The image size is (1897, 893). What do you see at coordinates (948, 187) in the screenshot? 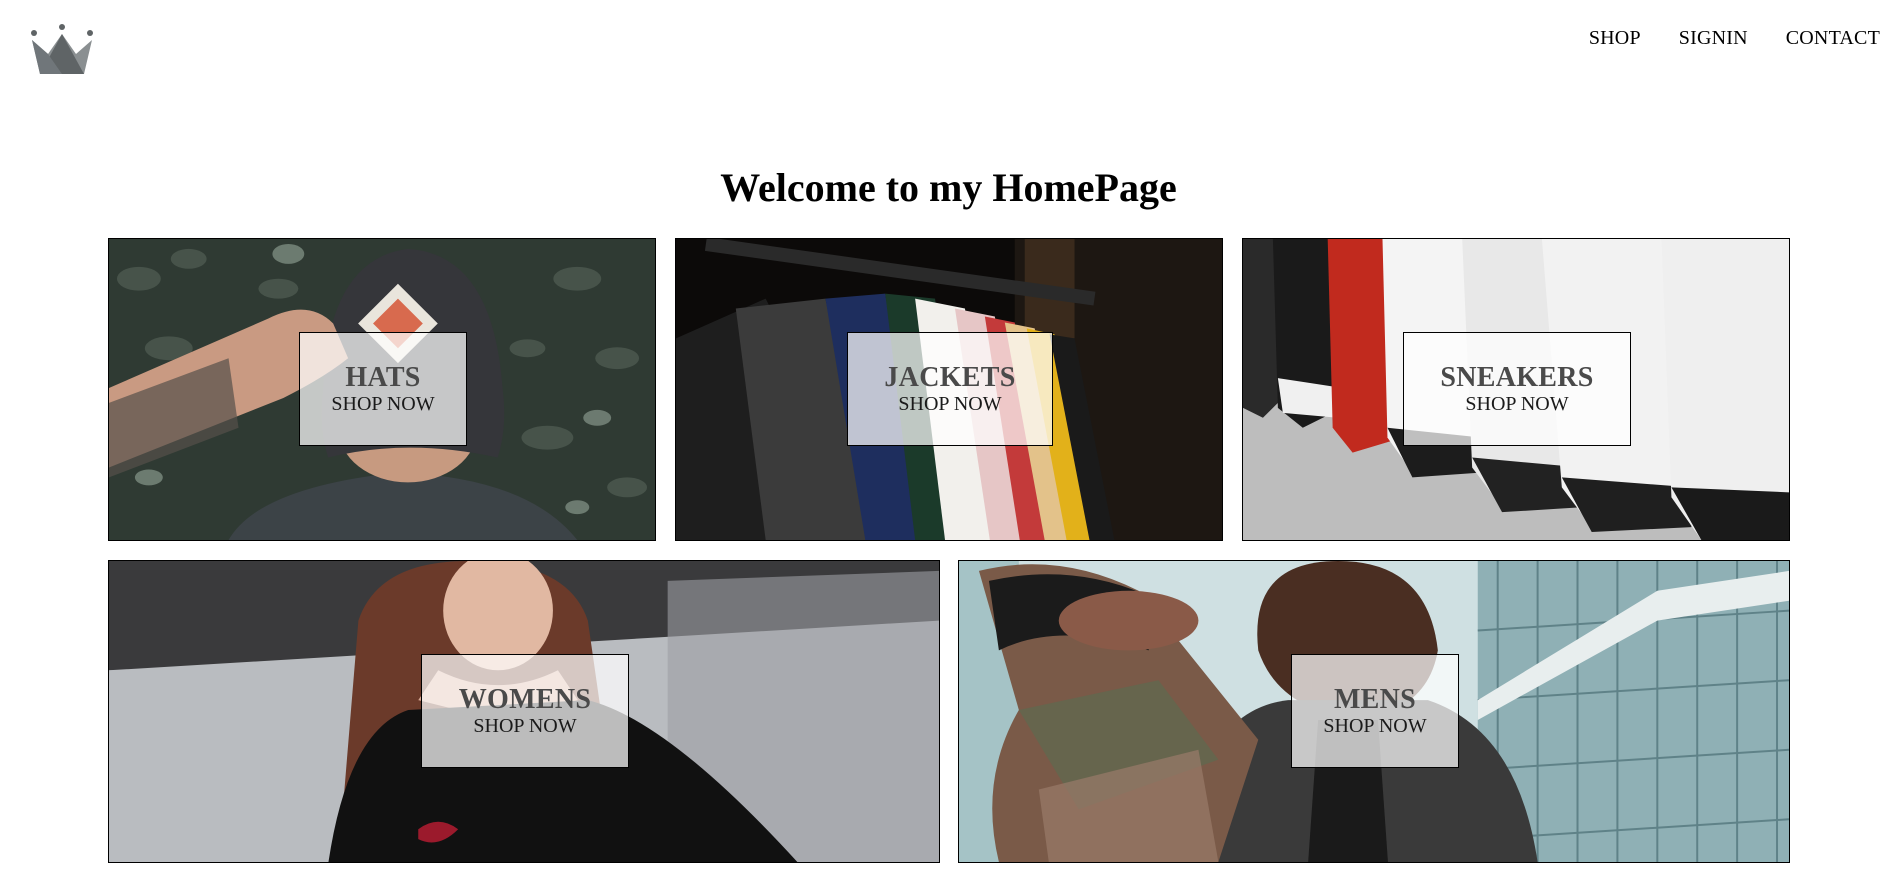
I see `page-title: Welcome to my HomePage` at bounding box center [948, 187].